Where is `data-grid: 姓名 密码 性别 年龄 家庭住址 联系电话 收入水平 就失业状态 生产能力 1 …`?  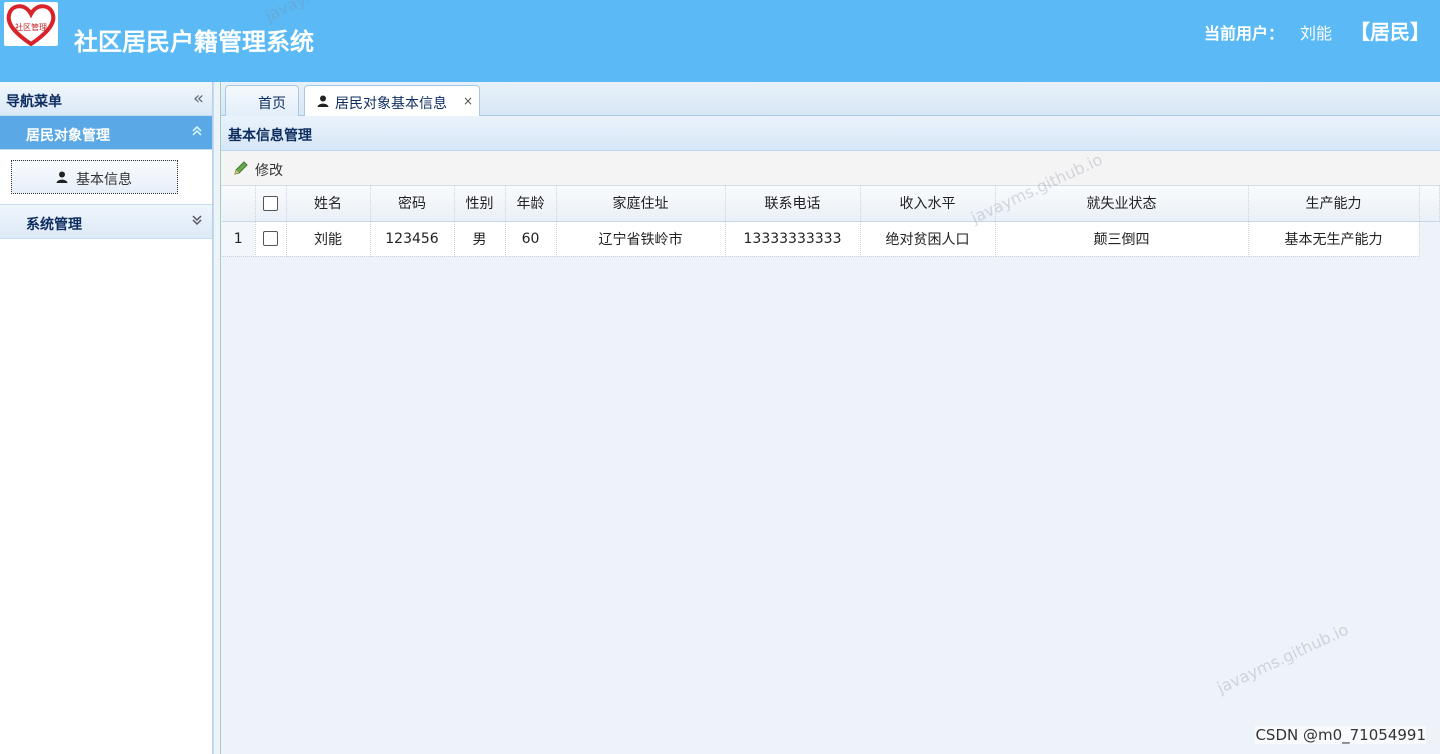 data-grid: 姓名 密码 性别 年龄 家庭住址 联系电话 收入水平 就失业状态 生产能力 1 … is located at coordinates (831, 221).